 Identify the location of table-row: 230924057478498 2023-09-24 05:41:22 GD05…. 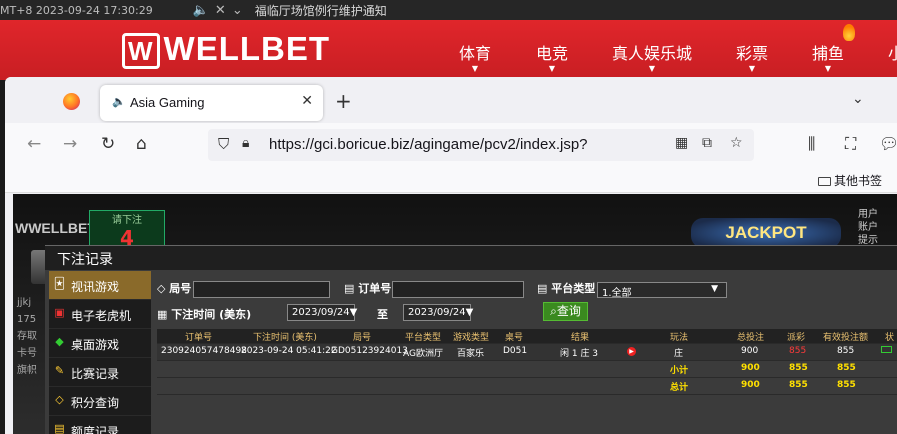
(527, 352).